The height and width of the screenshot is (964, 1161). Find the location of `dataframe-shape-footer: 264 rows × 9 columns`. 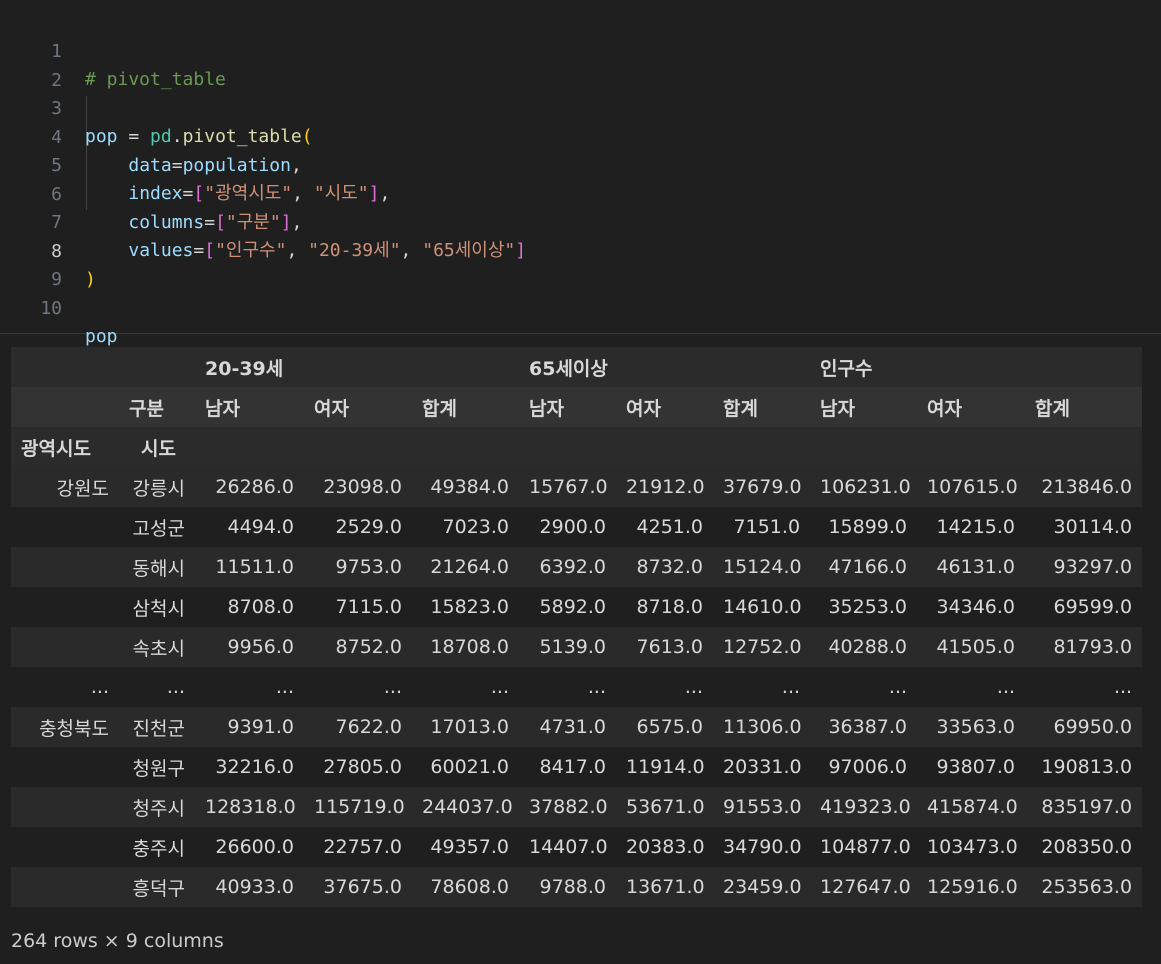

dataframe-shape-footer: 264 rows × 9 columns is located at coordinates (117, 941).